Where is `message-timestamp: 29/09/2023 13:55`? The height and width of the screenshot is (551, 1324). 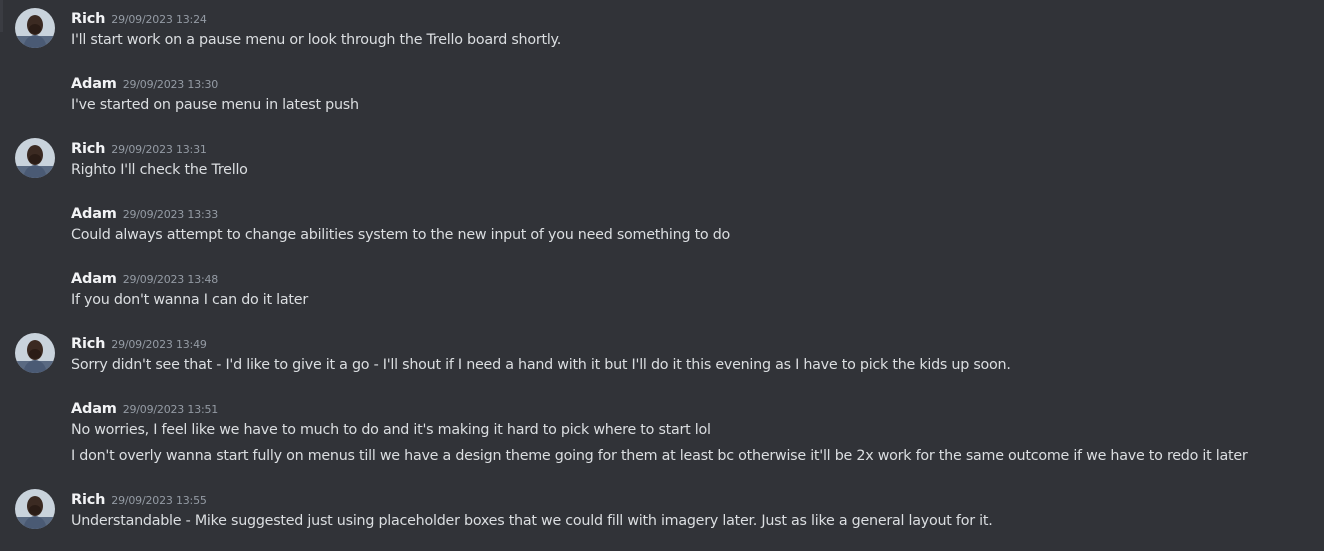 message-timestamp: 29/09/2023 13:55 is located at coordinates (159, 500).